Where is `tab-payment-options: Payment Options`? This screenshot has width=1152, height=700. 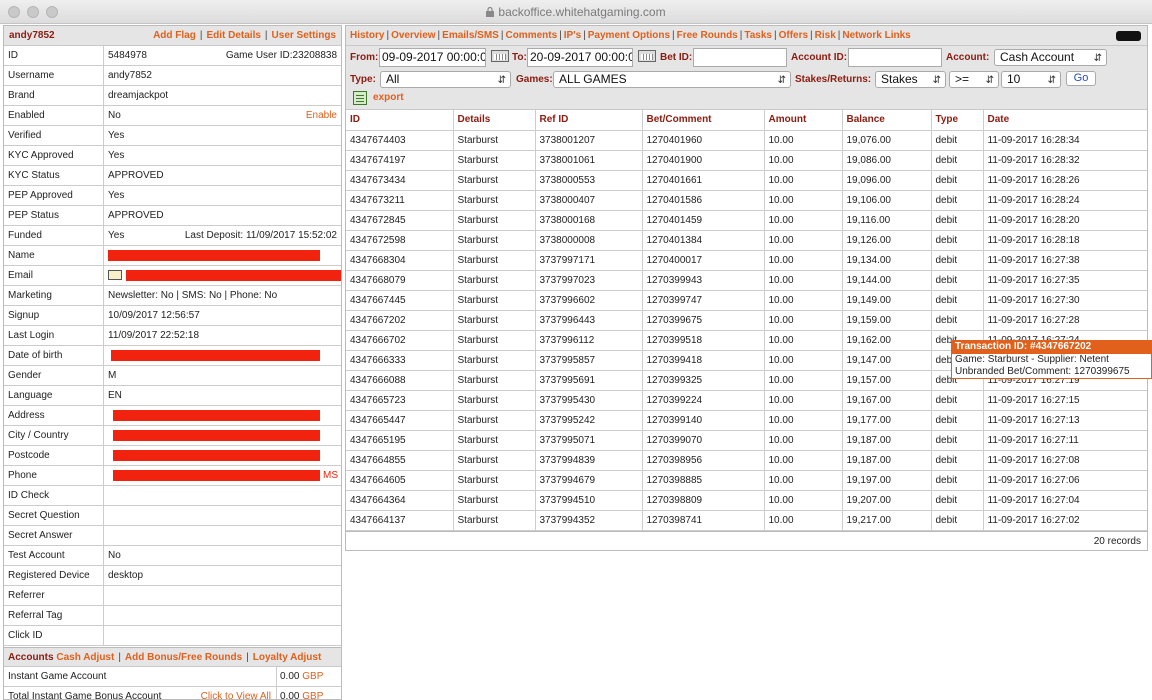
tab-payment-options: Payment Options is located at coordinates (629, 35).